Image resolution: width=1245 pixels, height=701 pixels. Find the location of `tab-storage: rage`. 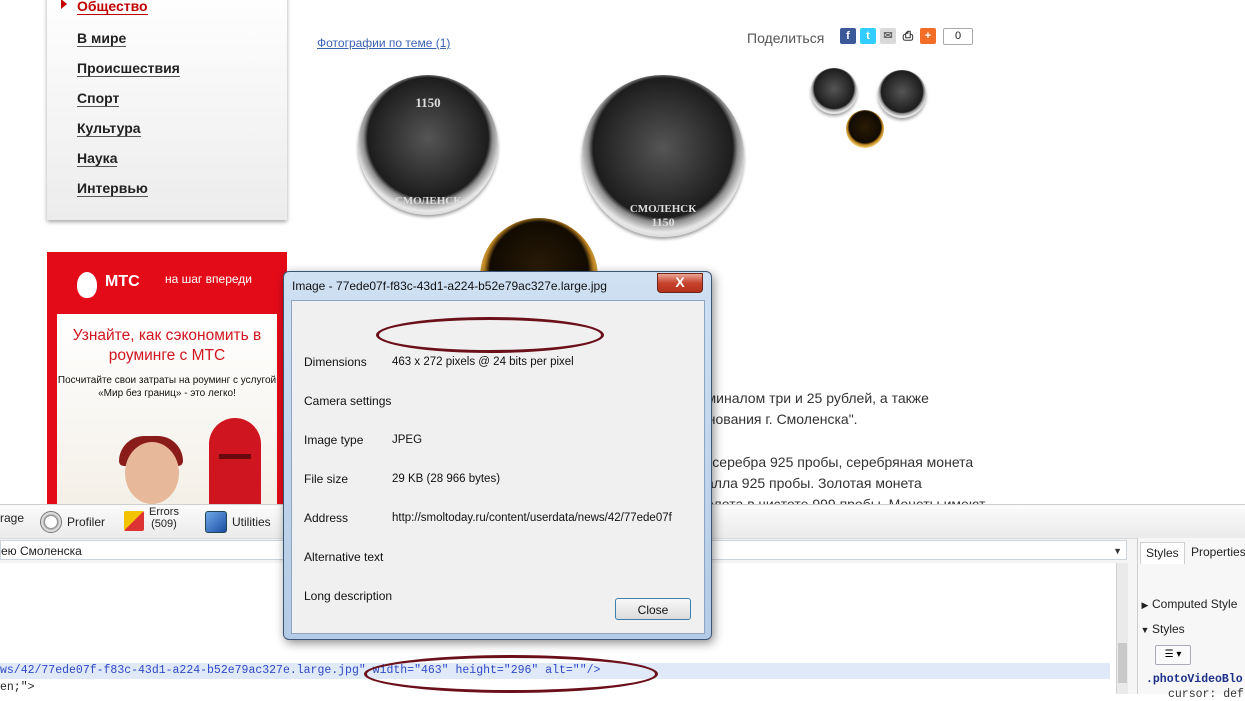

tab-storage: rage is located at coordinates (12, 518).